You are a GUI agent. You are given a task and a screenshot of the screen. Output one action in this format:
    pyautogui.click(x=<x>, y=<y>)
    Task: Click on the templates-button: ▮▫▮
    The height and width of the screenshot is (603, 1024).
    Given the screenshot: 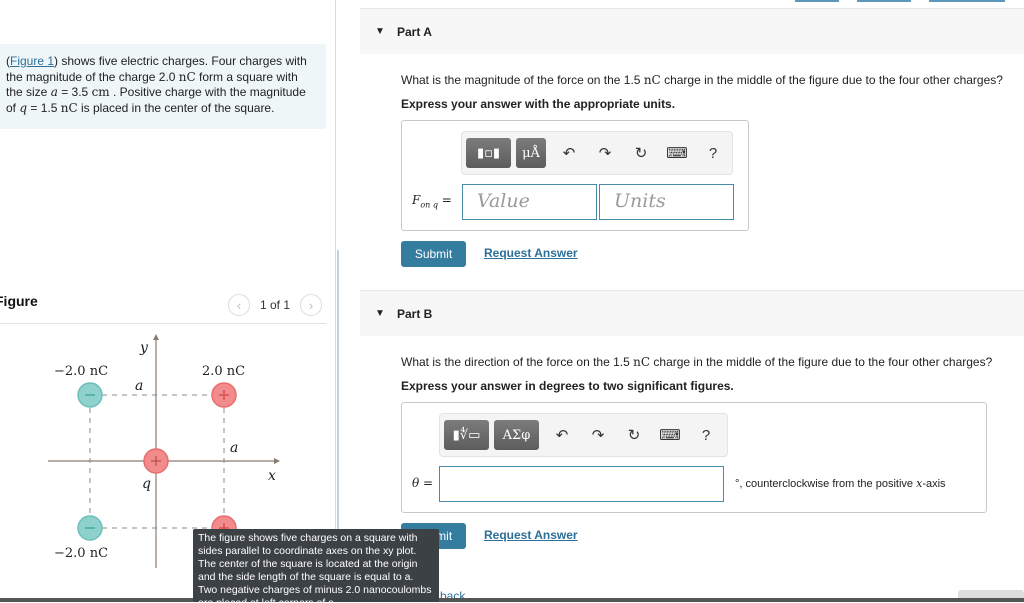 What is the action you would take?
    pyautogui.click(x=488, y=153)
    